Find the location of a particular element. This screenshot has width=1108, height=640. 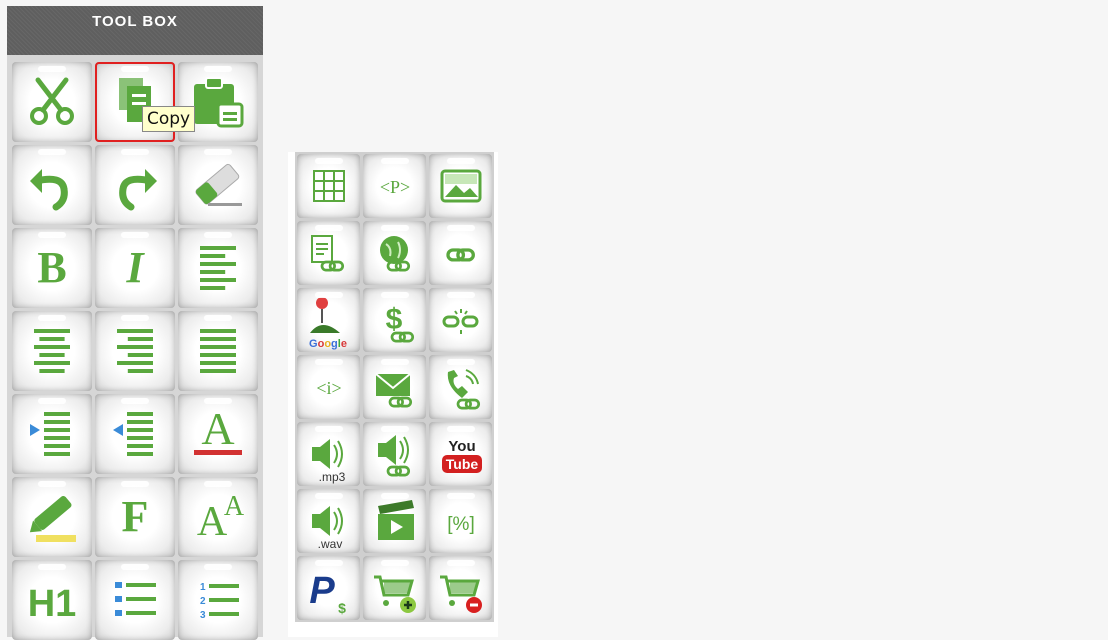

insert-grid: <P> Google $ <i> .mp3 You Tube .wav [%] P $ is located at coordinates (394, 387).